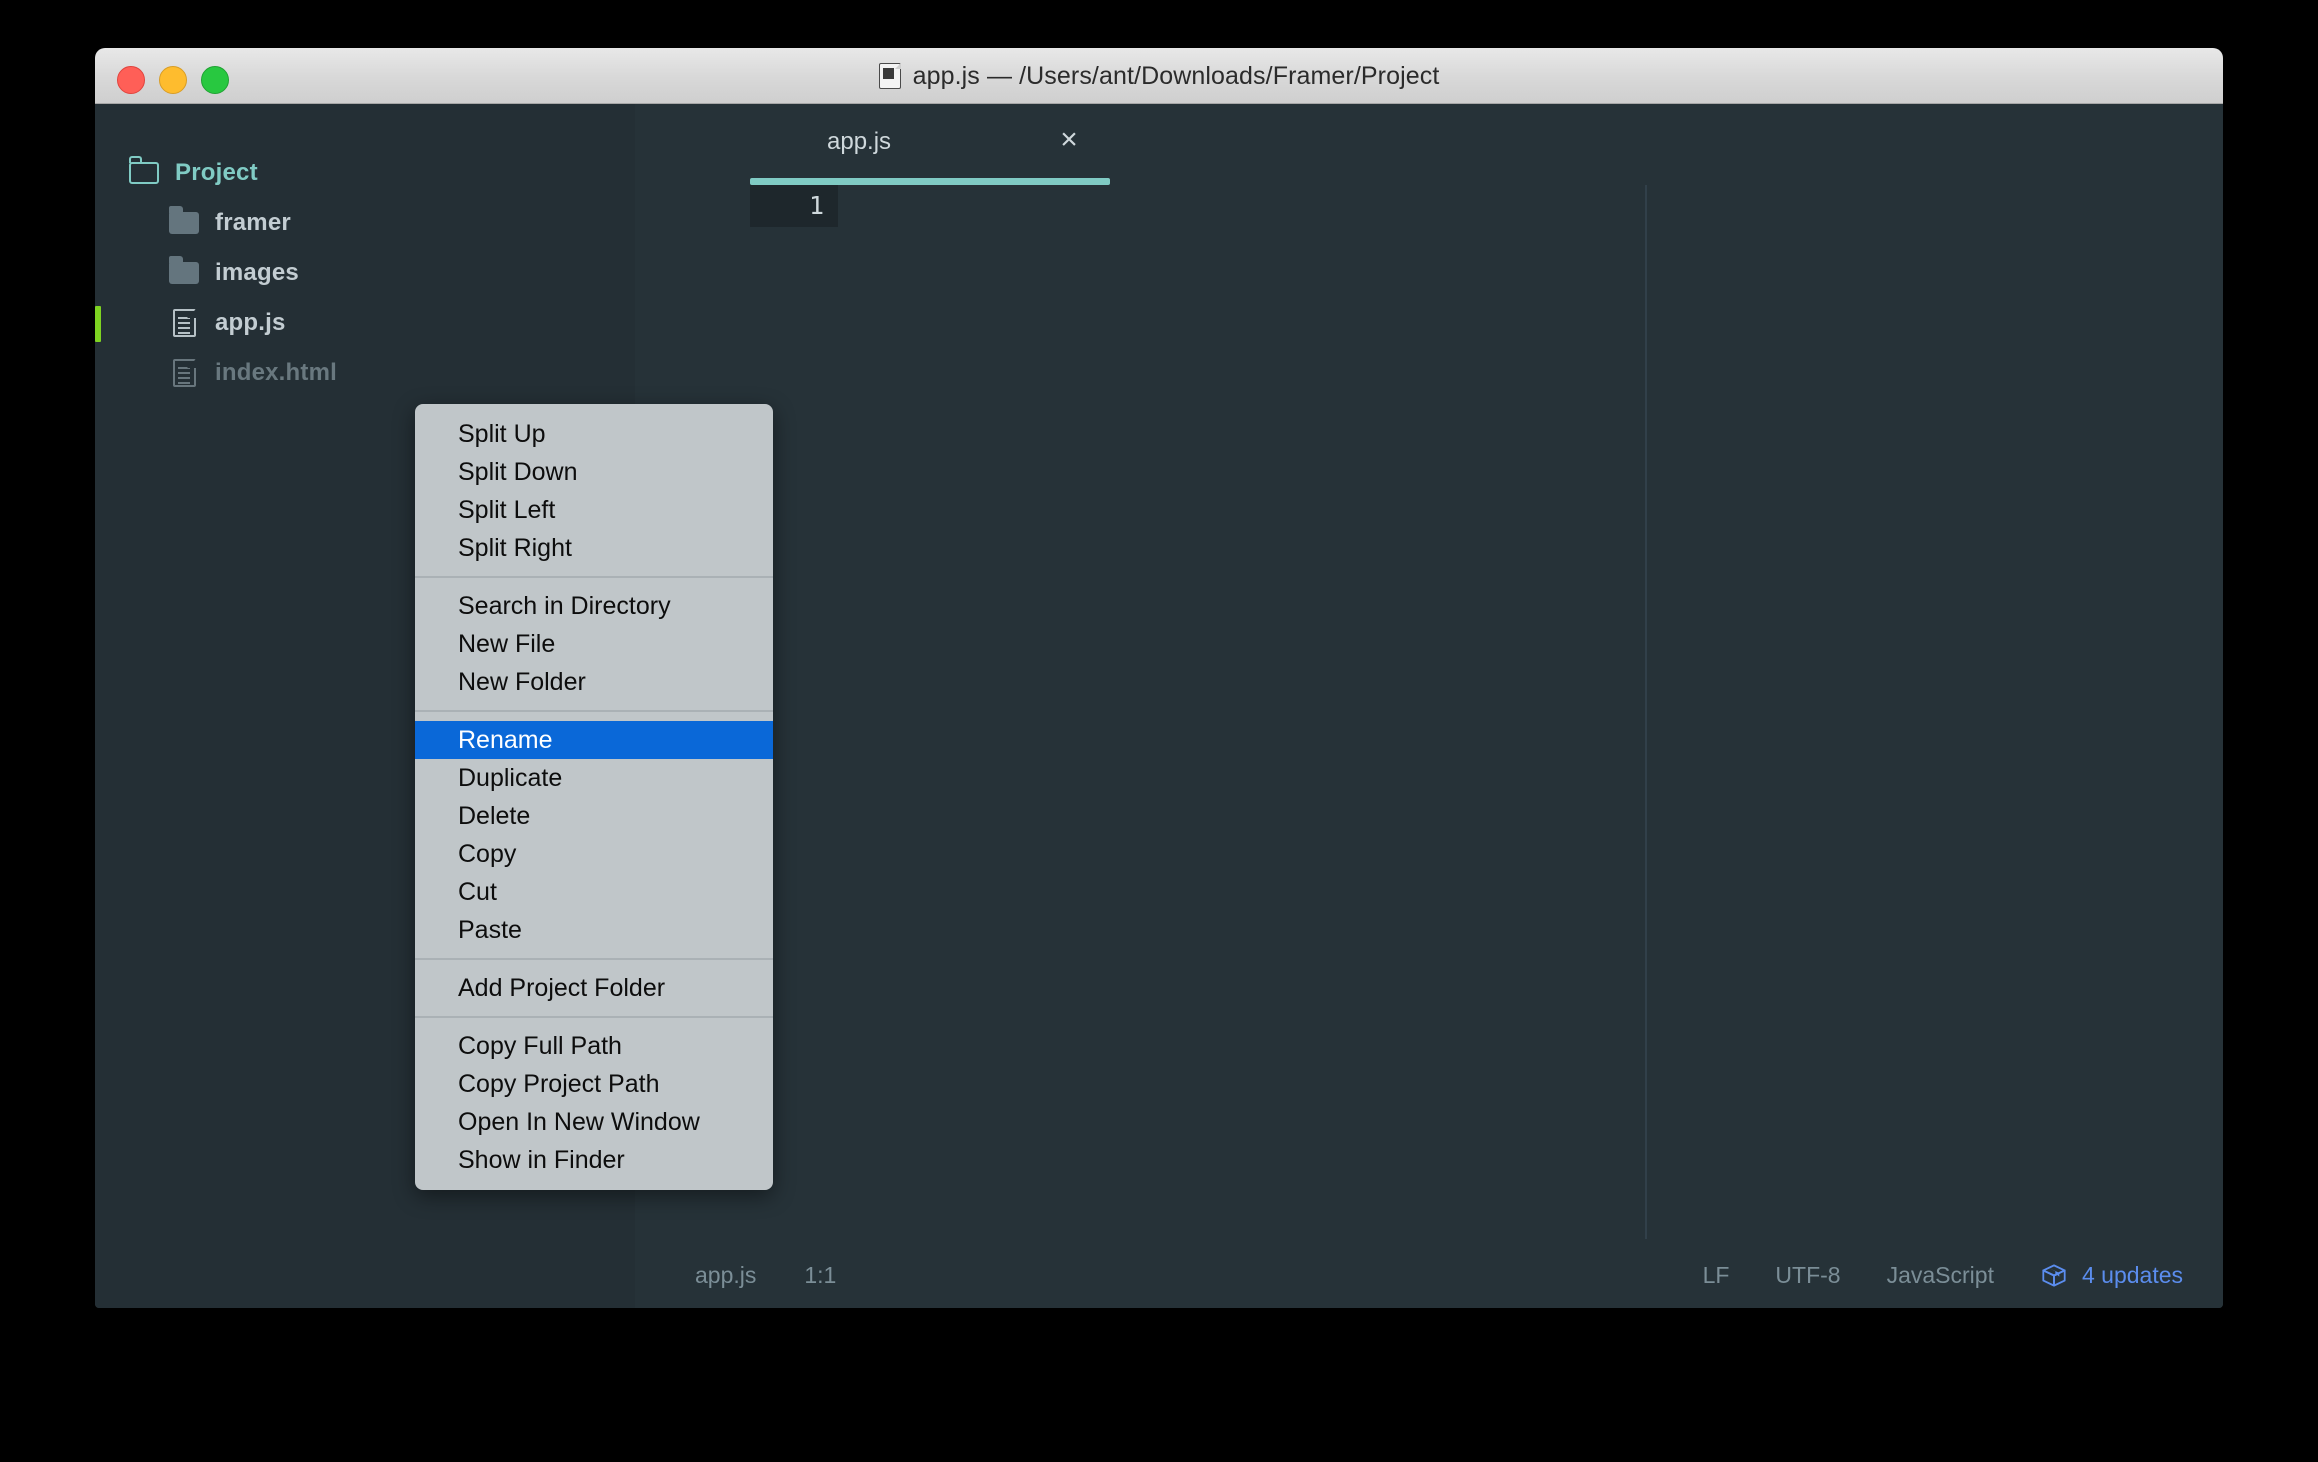 The height and width of the screenshot is (1462, 2318). I want to click on status-encoding: UTF-8, so click(1807, 1275).